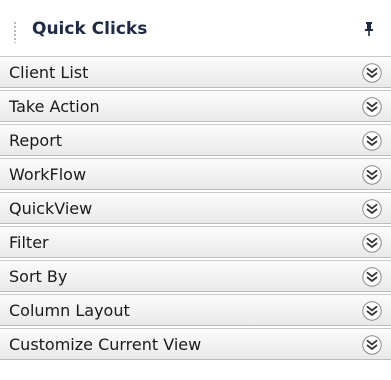 This screenshot has height=380, width=391. What do you see at coordinates (195, 28) in the screenshot?
I see `panel-header: Quick Clicks` at bounding box center [195, 28].